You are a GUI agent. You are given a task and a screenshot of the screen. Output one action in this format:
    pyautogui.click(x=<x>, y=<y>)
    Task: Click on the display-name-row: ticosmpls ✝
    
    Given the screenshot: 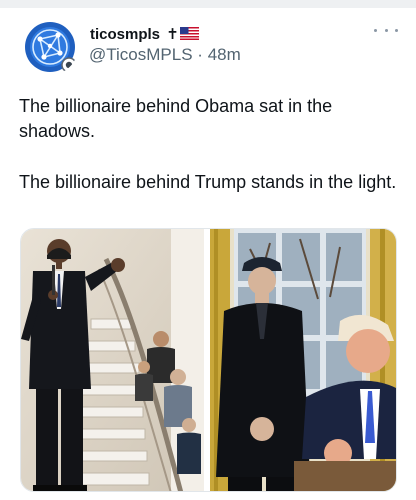 What is the action you would take?
    pyautogui.click(x=144, y=34)
    